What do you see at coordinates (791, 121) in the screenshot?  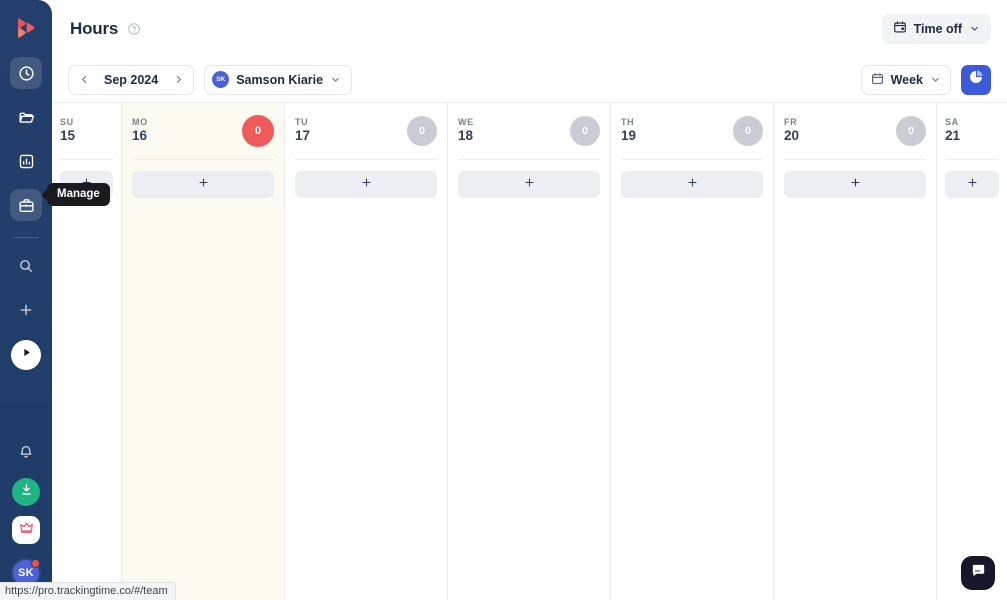 I see `day-of-week-label: FR` at bounding box center [791, 121].